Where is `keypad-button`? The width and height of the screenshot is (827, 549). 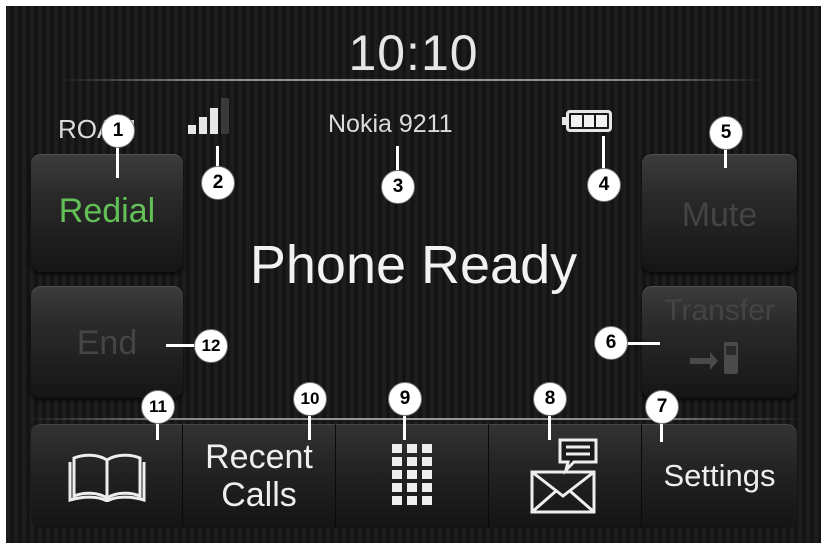 keypad-button is located at coordinates (412, 476).